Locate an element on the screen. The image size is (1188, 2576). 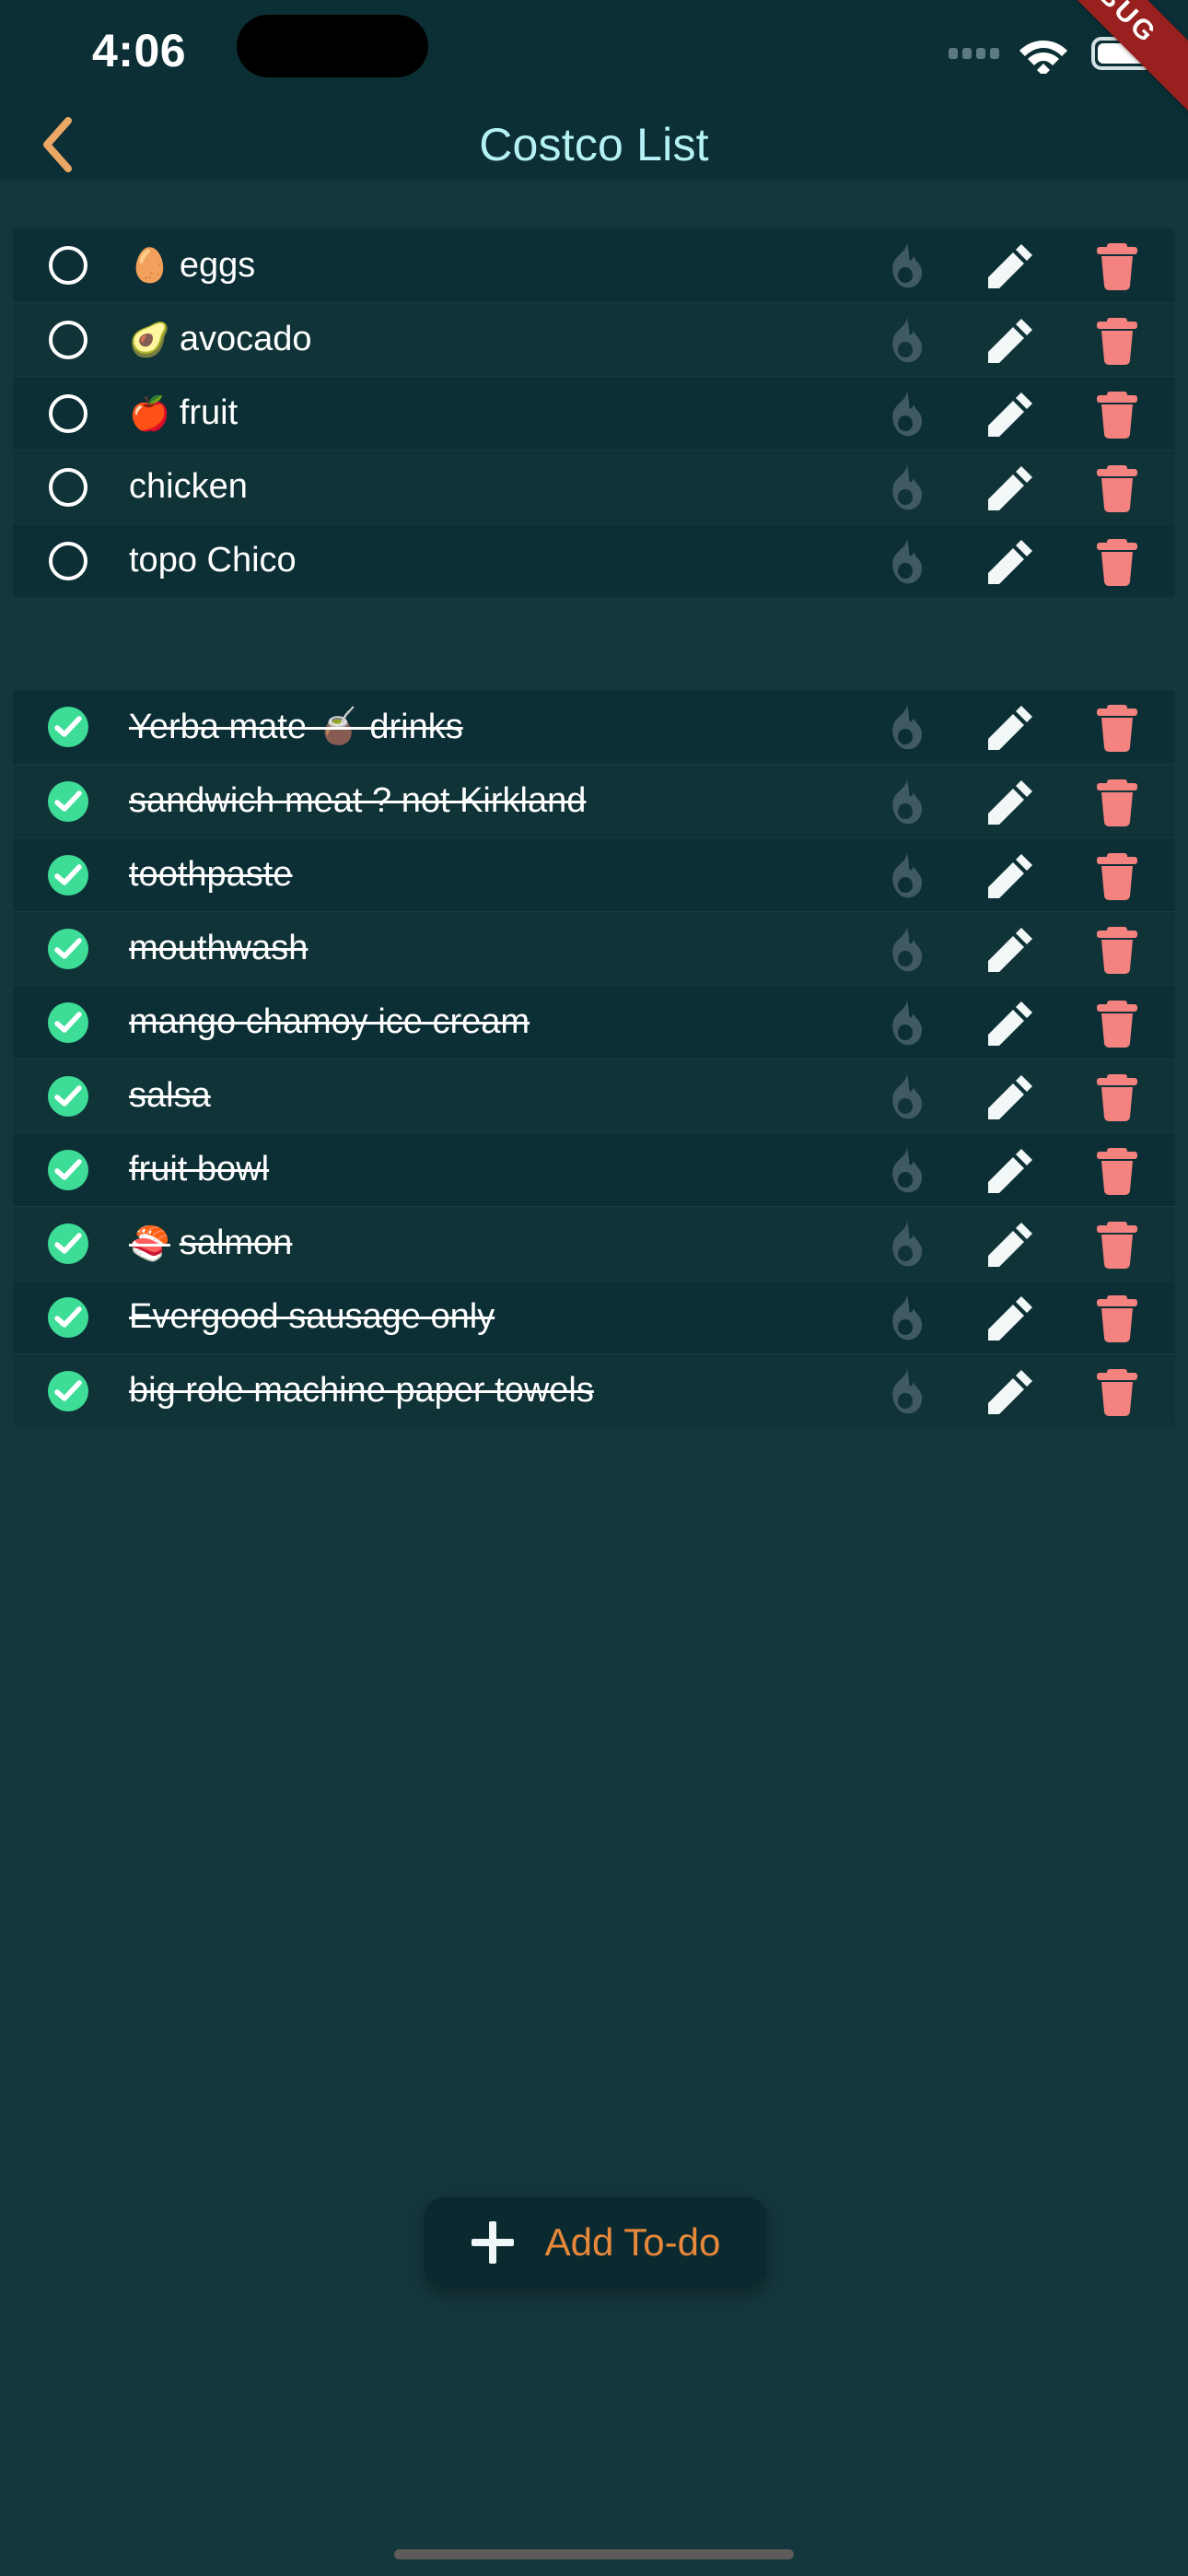
todo-row: 🥚 eggs is located at coordinates (594, 265).